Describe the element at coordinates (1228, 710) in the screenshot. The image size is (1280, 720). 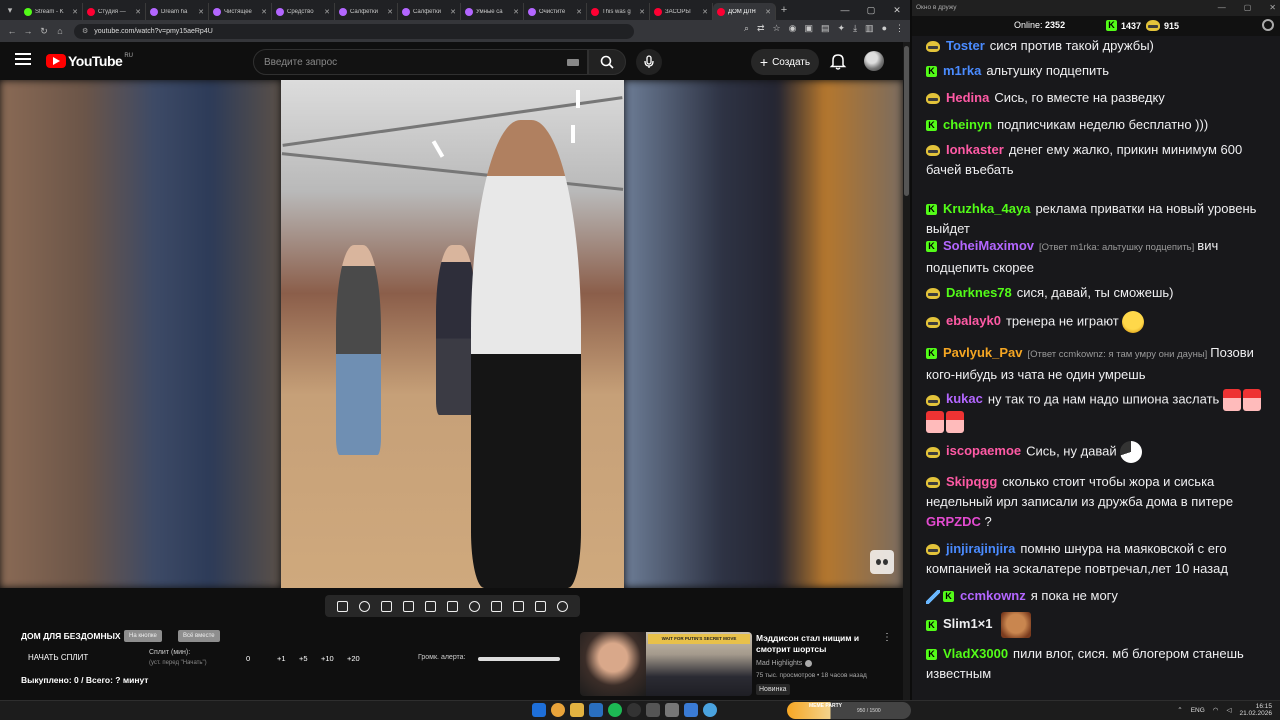
I see `volume-icon: ◁` at that location.